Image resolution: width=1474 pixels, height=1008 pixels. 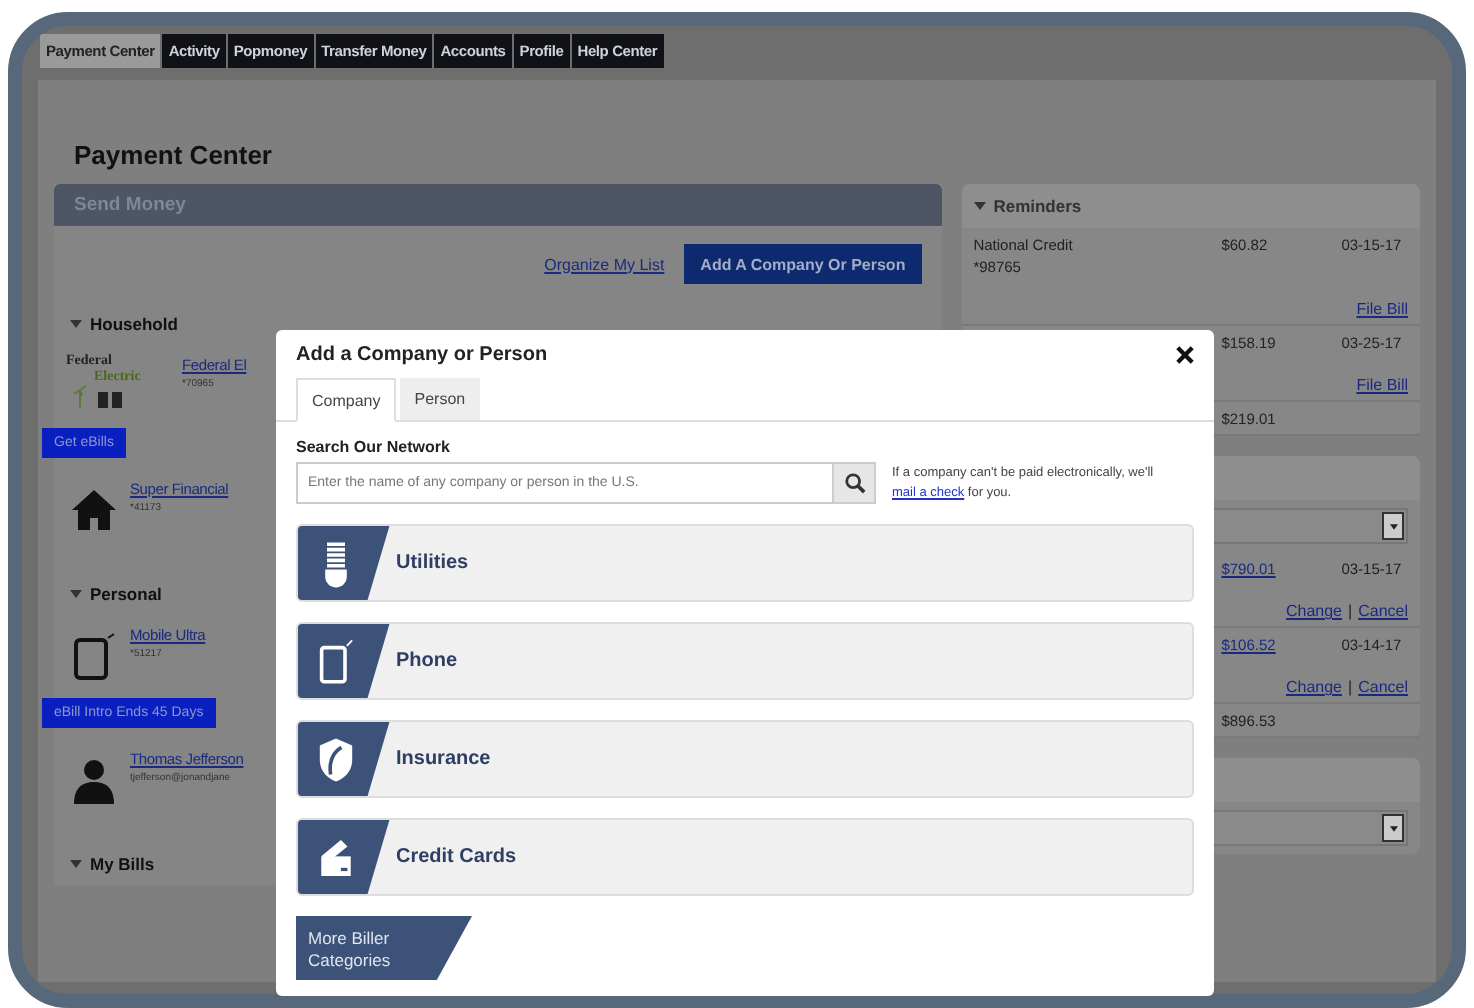 What do you see at coordinates (604, 264) in the screenshot?
I see `organize-link: Organize My List` at bounding box center [604, 264].